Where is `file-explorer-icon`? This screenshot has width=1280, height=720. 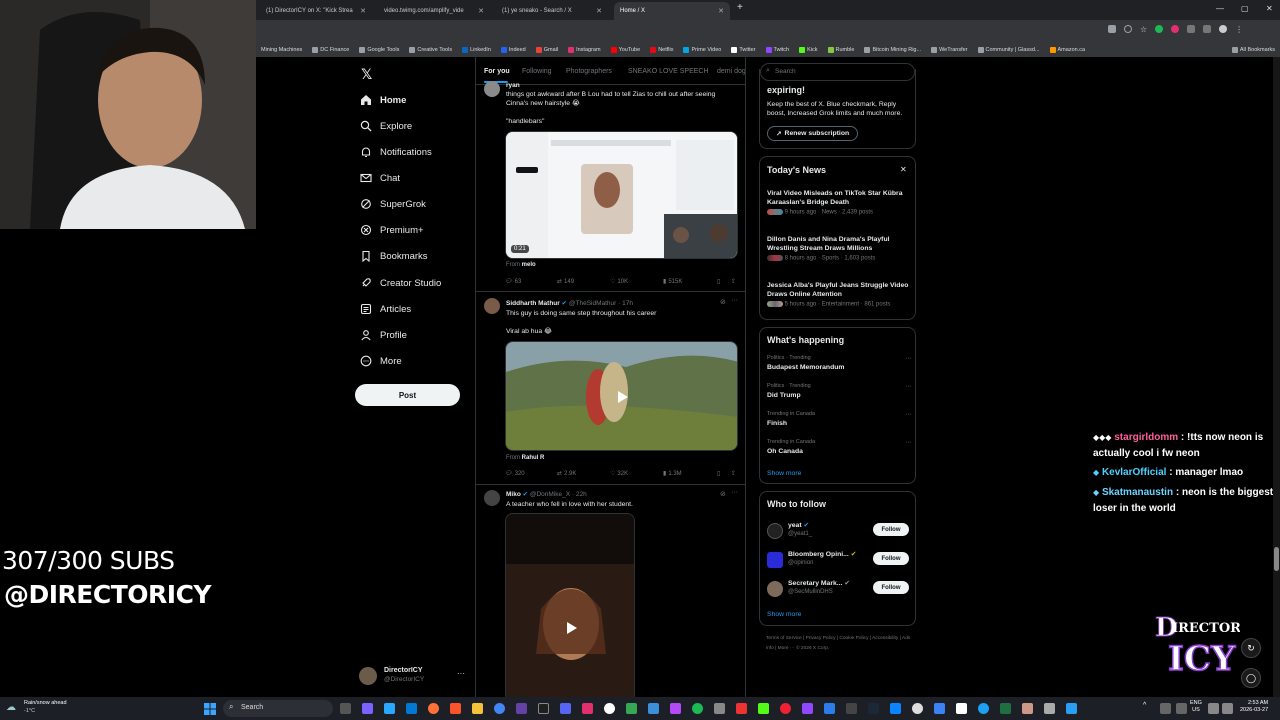 file-explorer-icon is located at coordinates (477, 708).